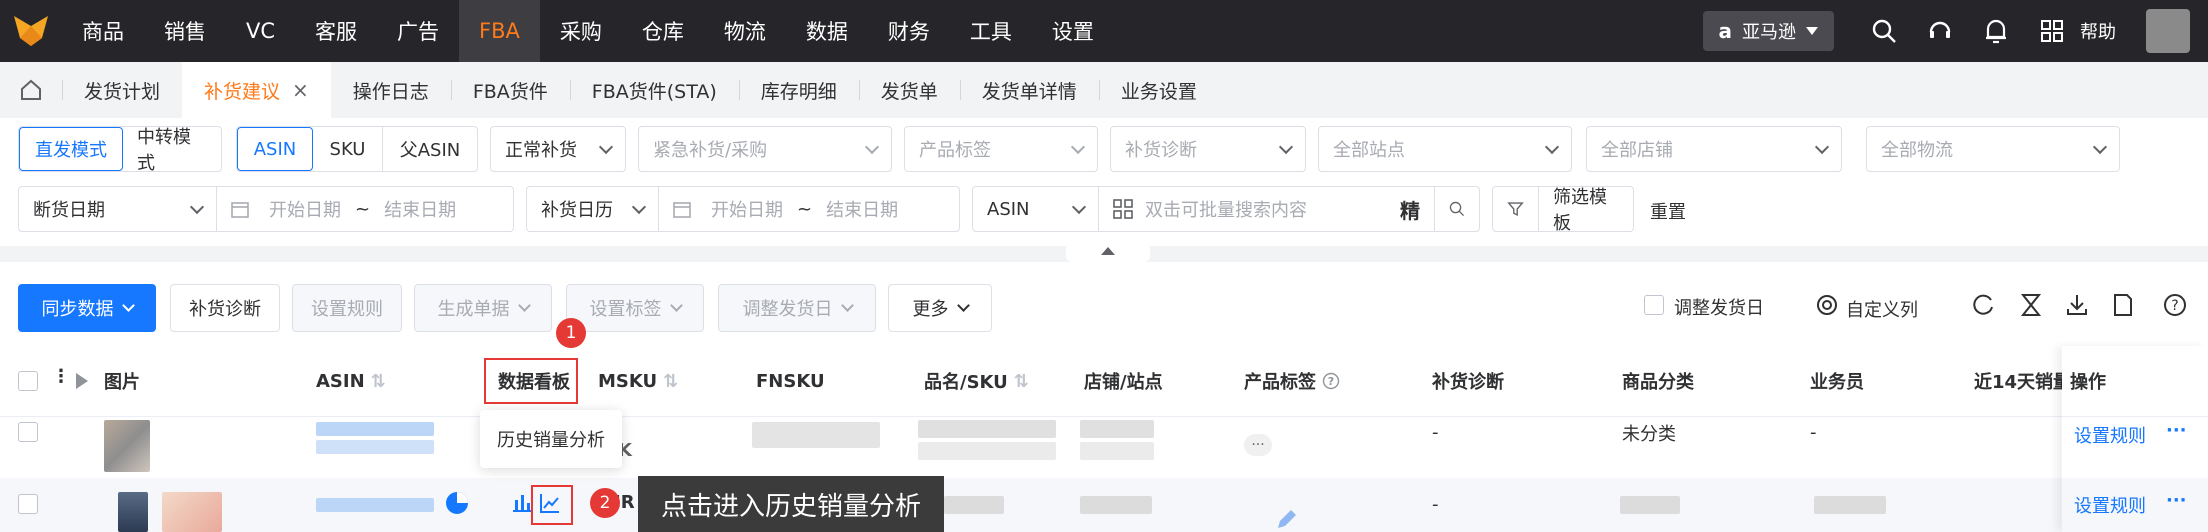  What do you see at coordinates (510, 90) in the screenshot?
I see `tab-fba-shipment: FBA货件` at bounding box center [510, 90].